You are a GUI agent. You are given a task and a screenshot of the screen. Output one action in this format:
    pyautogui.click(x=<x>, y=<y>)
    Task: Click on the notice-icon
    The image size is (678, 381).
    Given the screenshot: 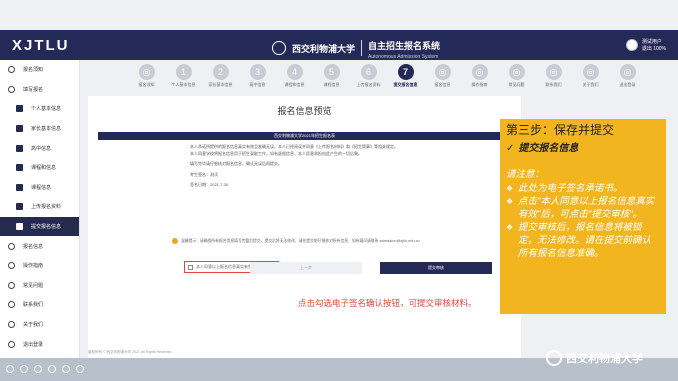 What is the action you would take?
    pyautogui.click(x=175, y=241)
    